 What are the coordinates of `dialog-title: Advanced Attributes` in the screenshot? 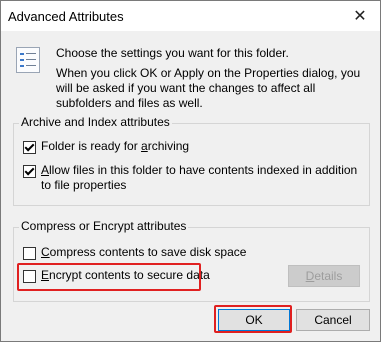 It's located at (66, 16).